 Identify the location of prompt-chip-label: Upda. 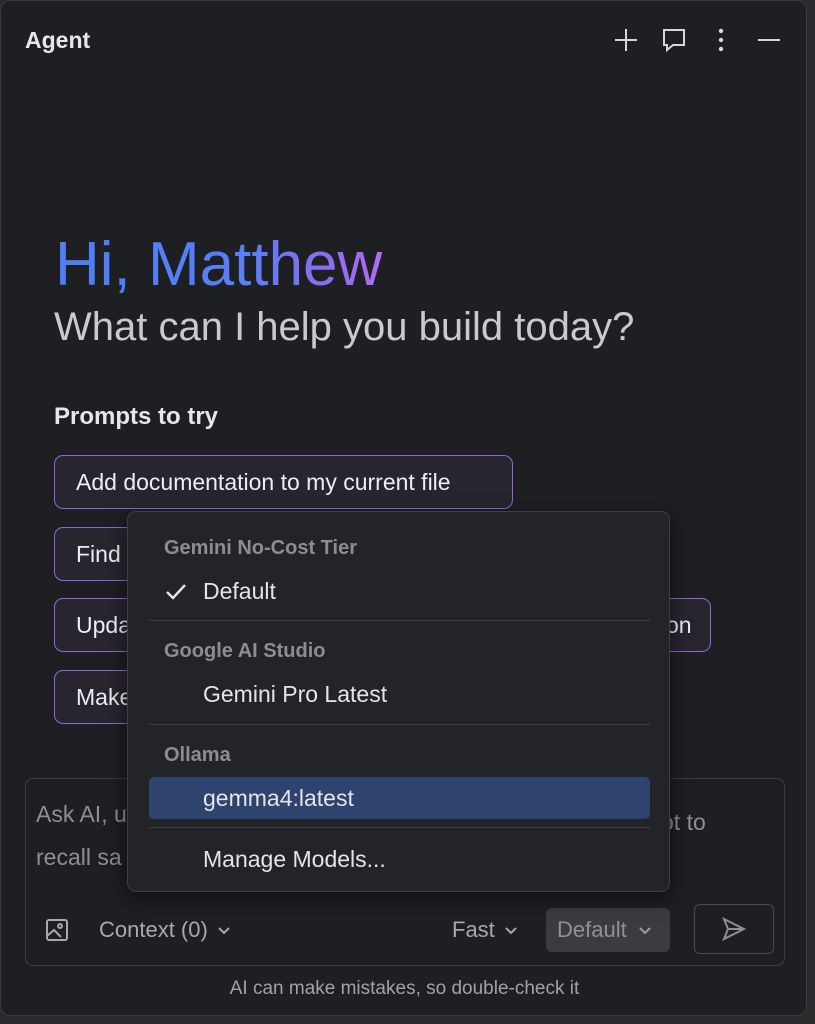
(103, 624).